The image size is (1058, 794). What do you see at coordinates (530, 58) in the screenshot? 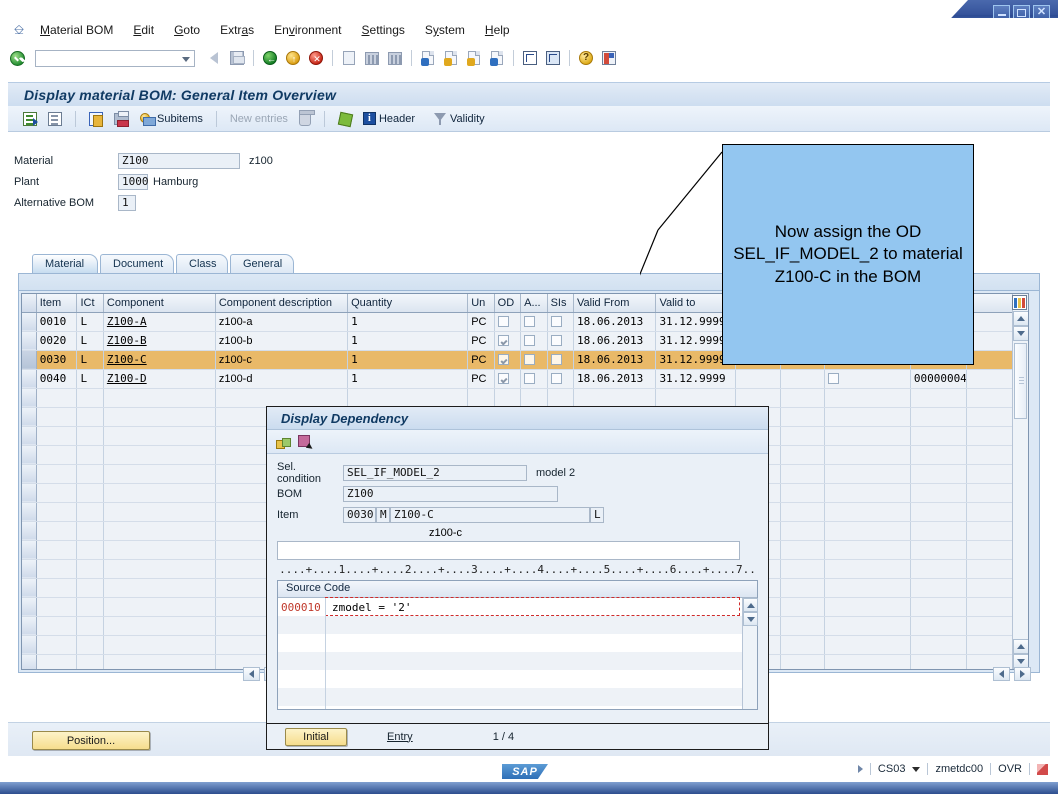
I see `create-session-icon` at bounding box center [530, 58].